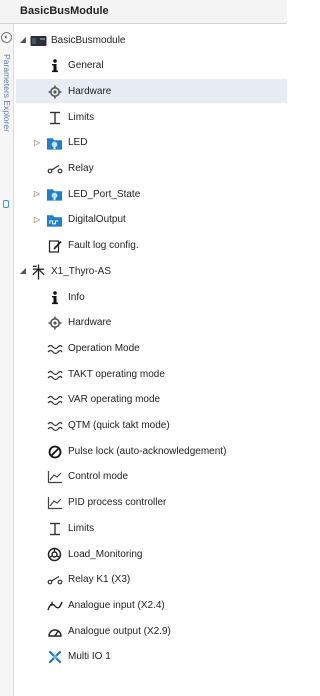 Image resolution: width=320 pixels, height=696 pixels. I want to click on parameters-explorer-tab: Parameters Explorer, so click(7, 134).